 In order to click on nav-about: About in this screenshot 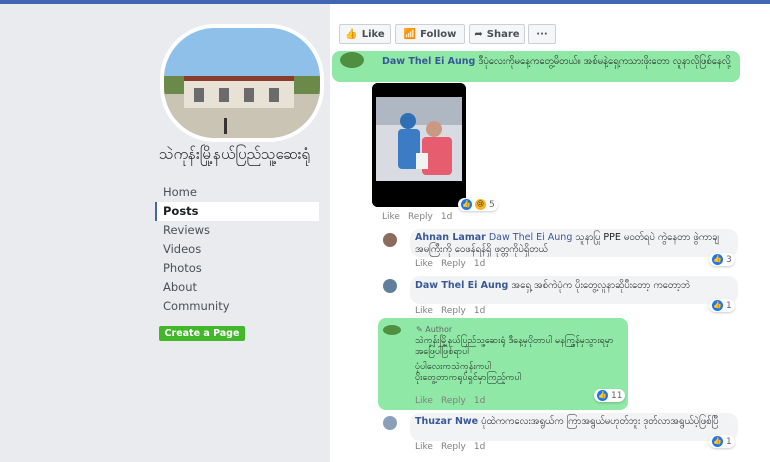, I will do `click(237, 287)`.